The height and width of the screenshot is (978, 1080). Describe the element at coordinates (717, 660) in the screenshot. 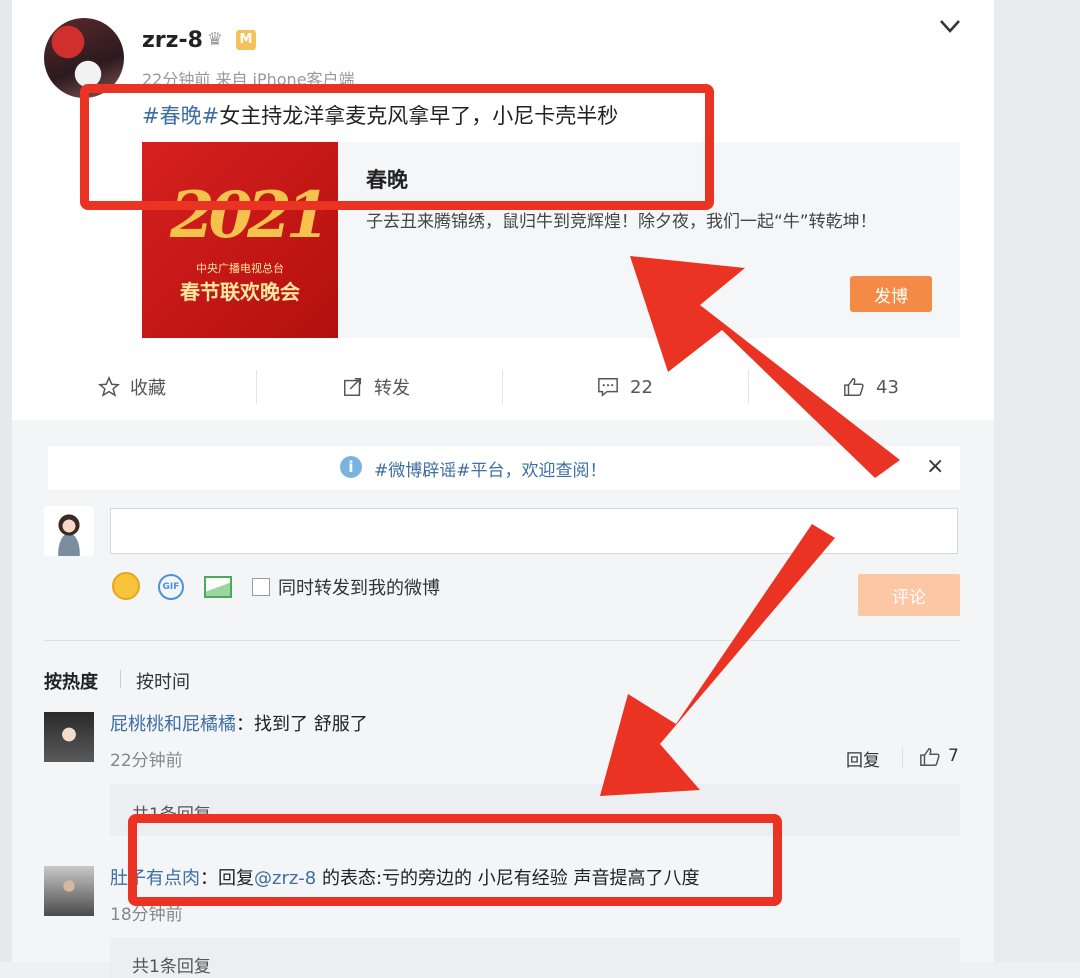

I see `arrow-down-left` at that location.